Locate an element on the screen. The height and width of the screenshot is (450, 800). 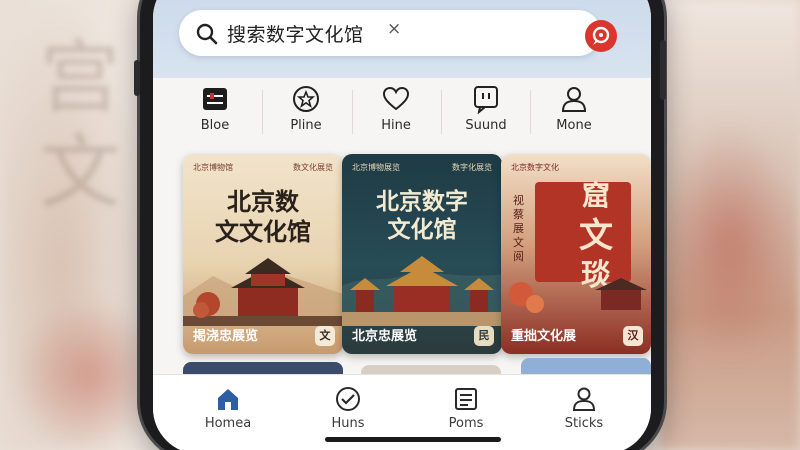
sliders-icon is located at coordinates (215, 99).